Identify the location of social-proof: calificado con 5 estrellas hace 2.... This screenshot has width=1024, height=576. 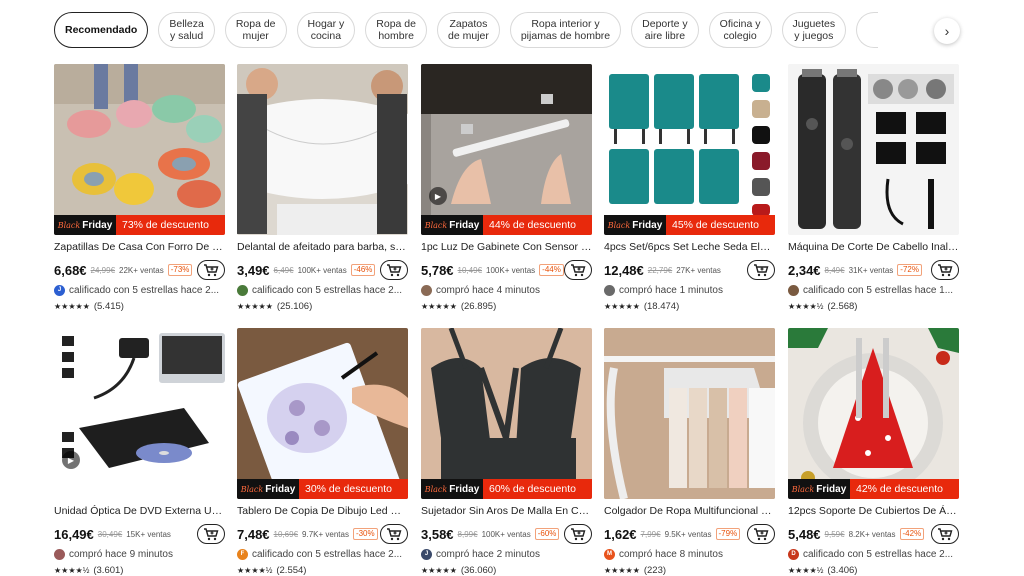
(322, 290).